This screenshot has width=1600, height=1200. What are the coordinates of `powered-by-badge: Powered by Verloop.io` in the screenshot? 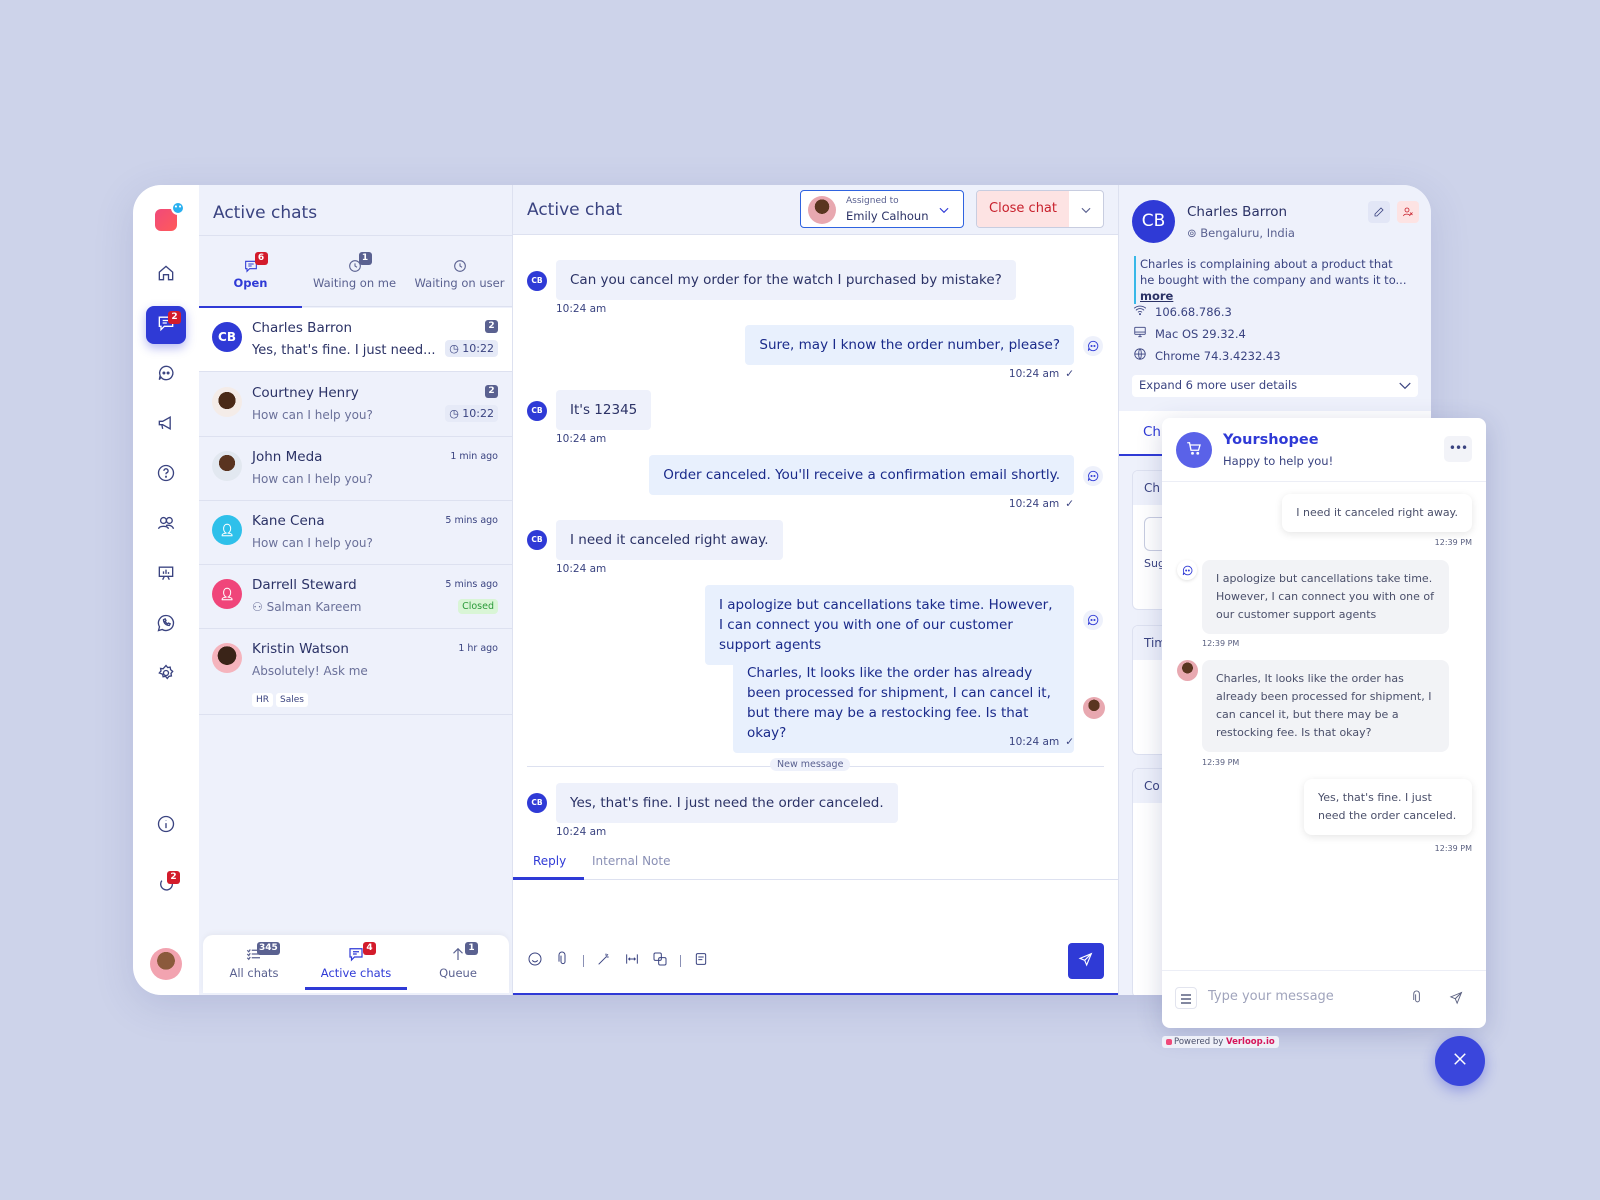 It's located at (1220, 1042).